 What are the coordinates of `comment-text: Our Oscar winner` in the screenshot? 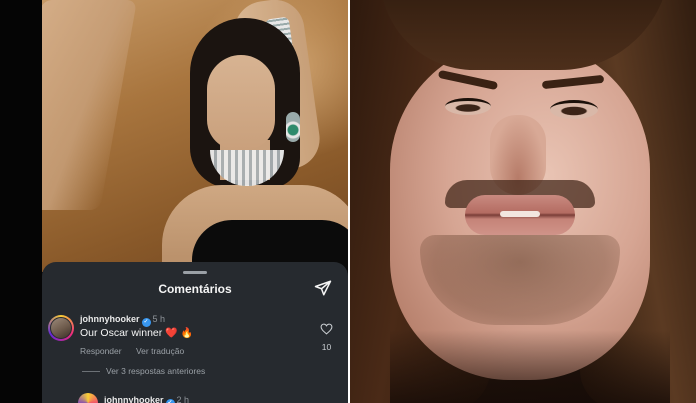 It's located at (121, 333).